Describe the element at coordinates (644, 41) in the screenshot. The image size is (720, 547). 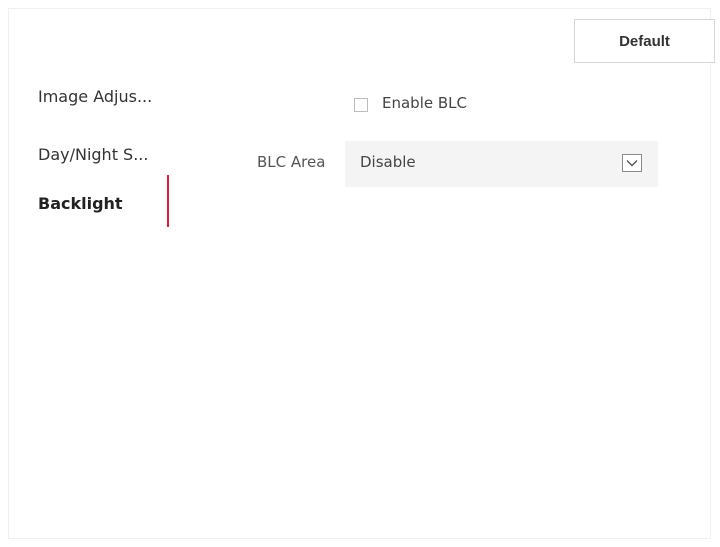
I see `default-button: Default` at that location.